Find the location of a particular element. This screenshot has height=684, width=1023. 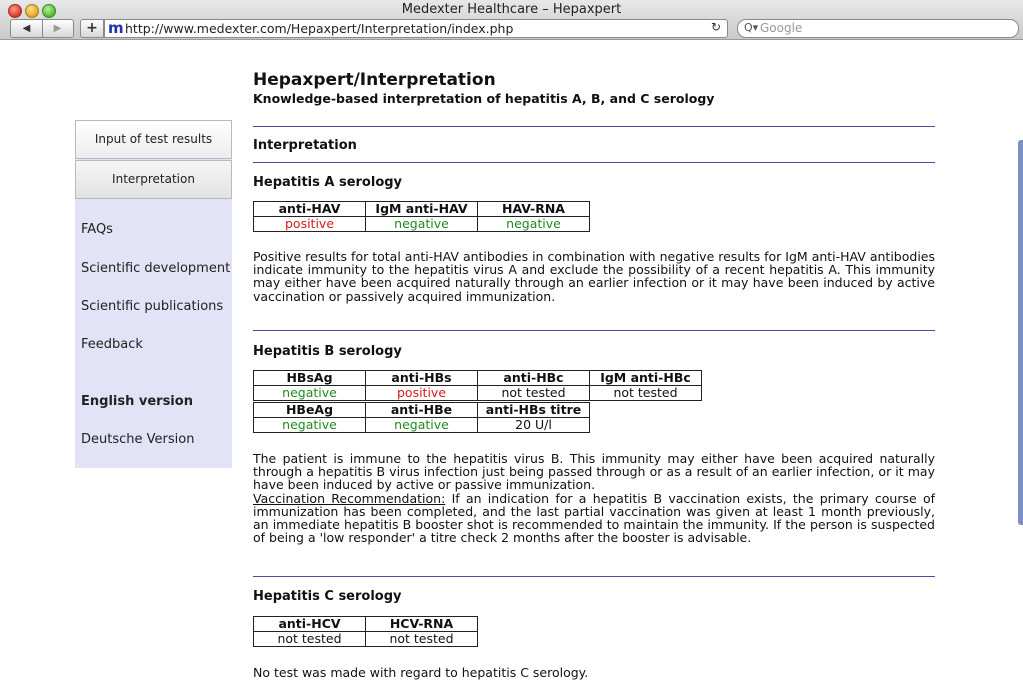

table-row: negative negative 20 U/l is located at coordinates (421, 425).